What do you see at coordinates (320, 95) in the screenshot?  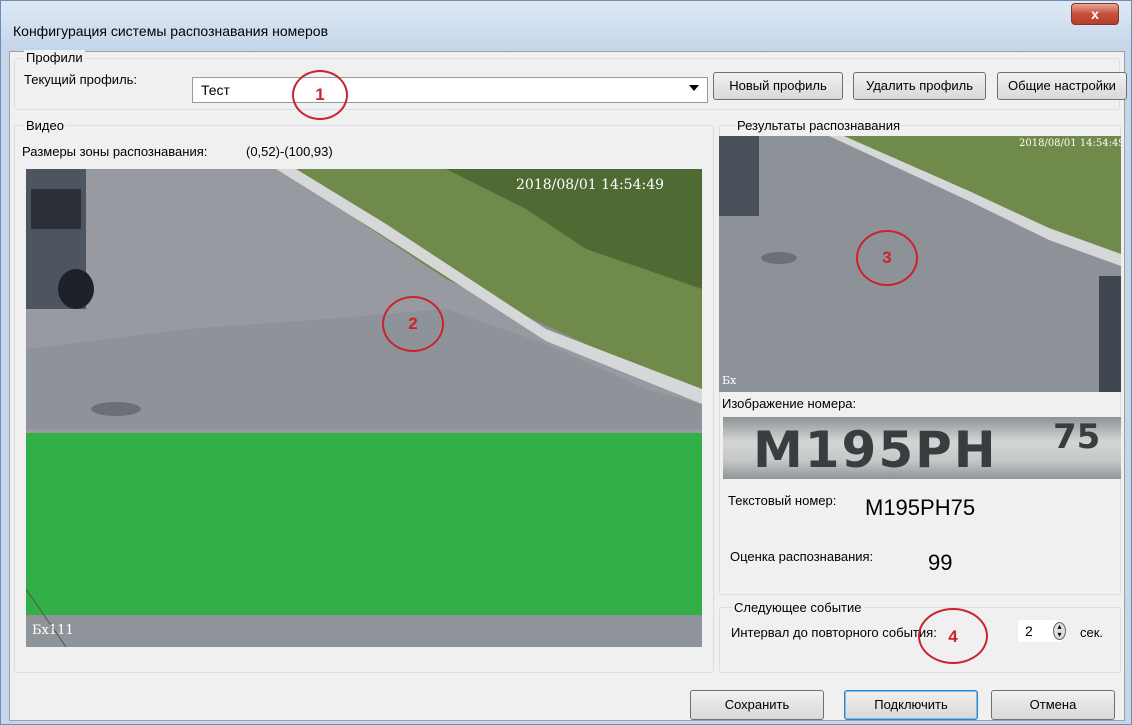 I see `annotation-marker-1: 1` at bounding box center [320, 95].